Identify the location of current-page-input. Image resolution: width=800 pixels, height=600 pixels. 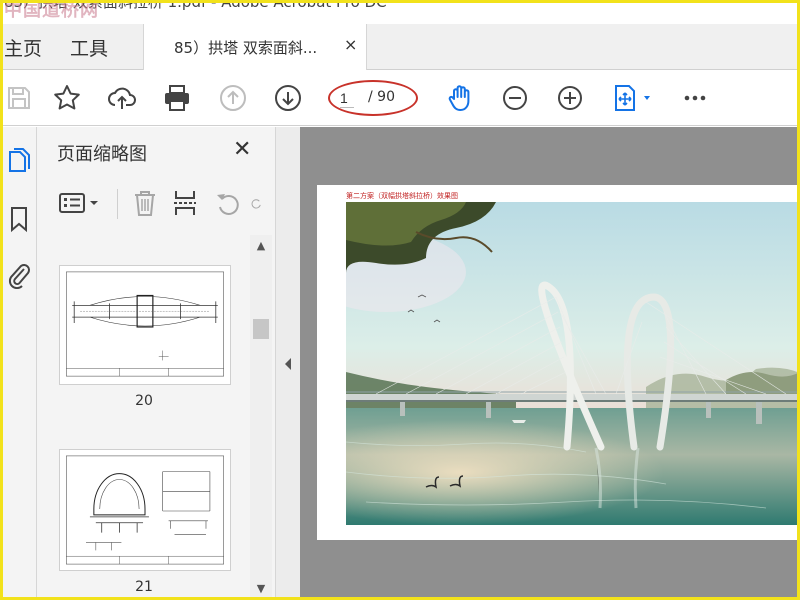
(347, 98).